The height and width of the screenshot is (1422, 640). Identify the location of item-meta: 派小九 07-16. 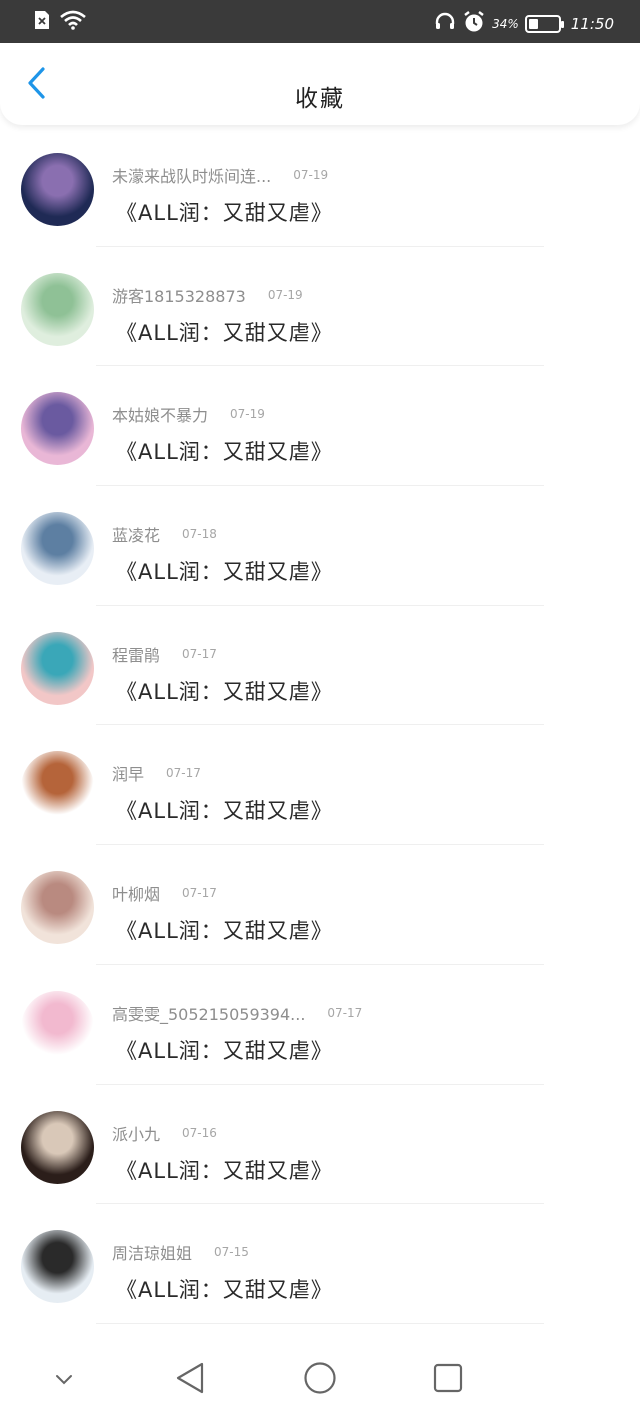
(164, 1133).